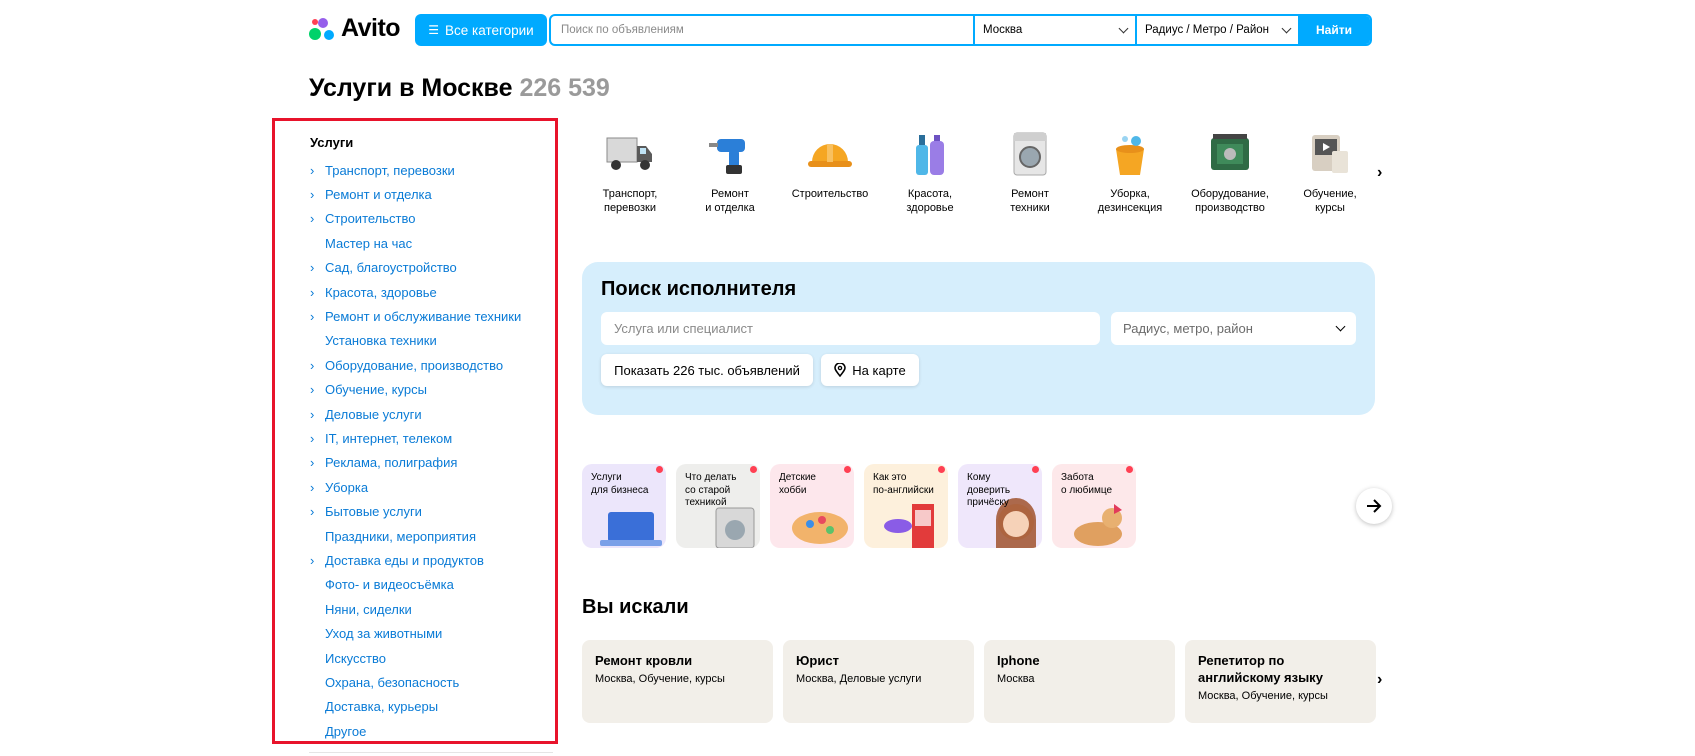 The width and height of the screenshot is (1695, 756). What do you see at coordinates (622, 30) in the screenshot?
I see `search-placeholder: Поиск по объявлениям` at bounding box center [622, 30].